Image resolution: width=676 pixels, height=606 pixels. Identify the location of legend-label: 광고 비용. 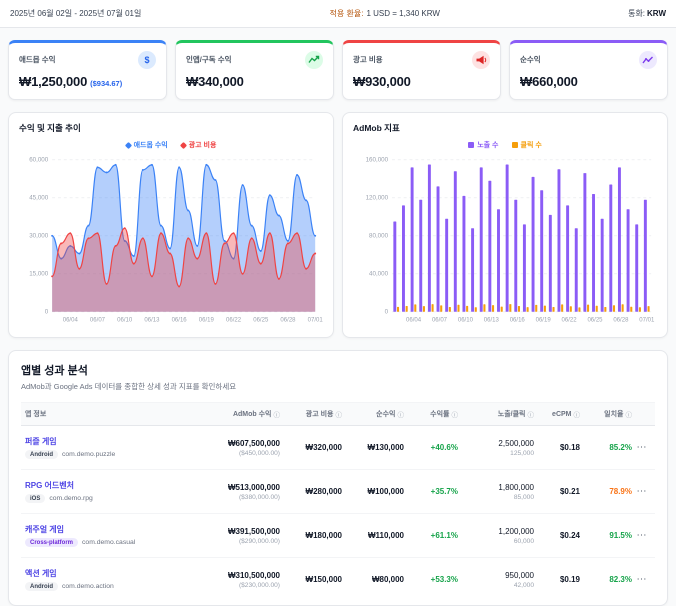
(202, 145).